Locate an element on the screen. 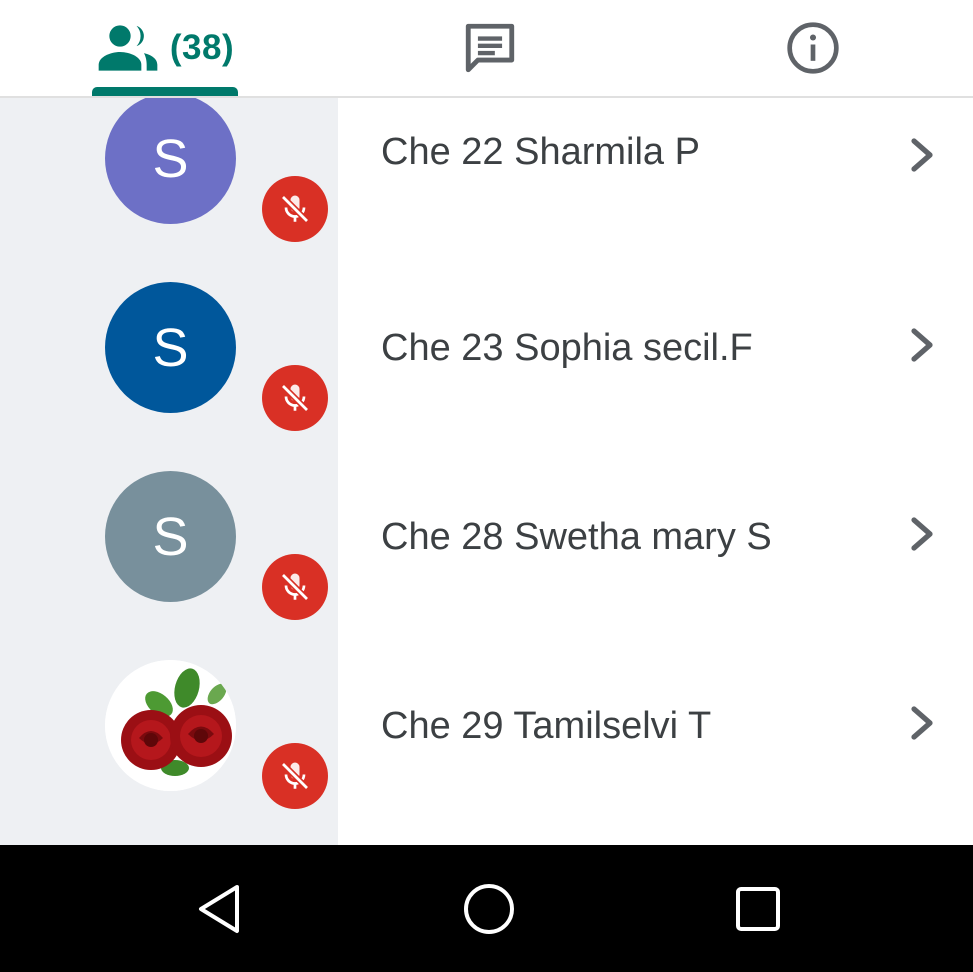 This screenshot has height=972, width=973. nav-home-button is located at coordinates (489, 908).